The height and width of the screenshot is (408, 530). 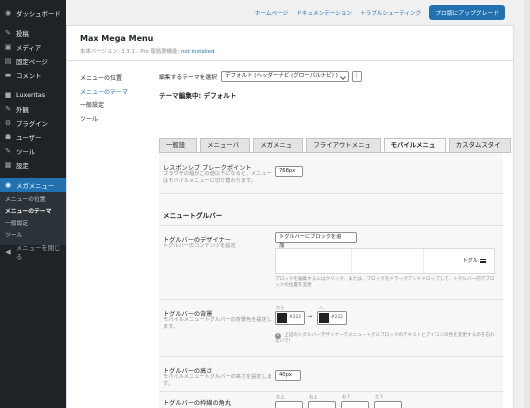 What do you see at coordinates (33, 33) in the screenshot?
I see `sidebar-item-posts: ✎ 投稿` at bounding box center [33, 33].